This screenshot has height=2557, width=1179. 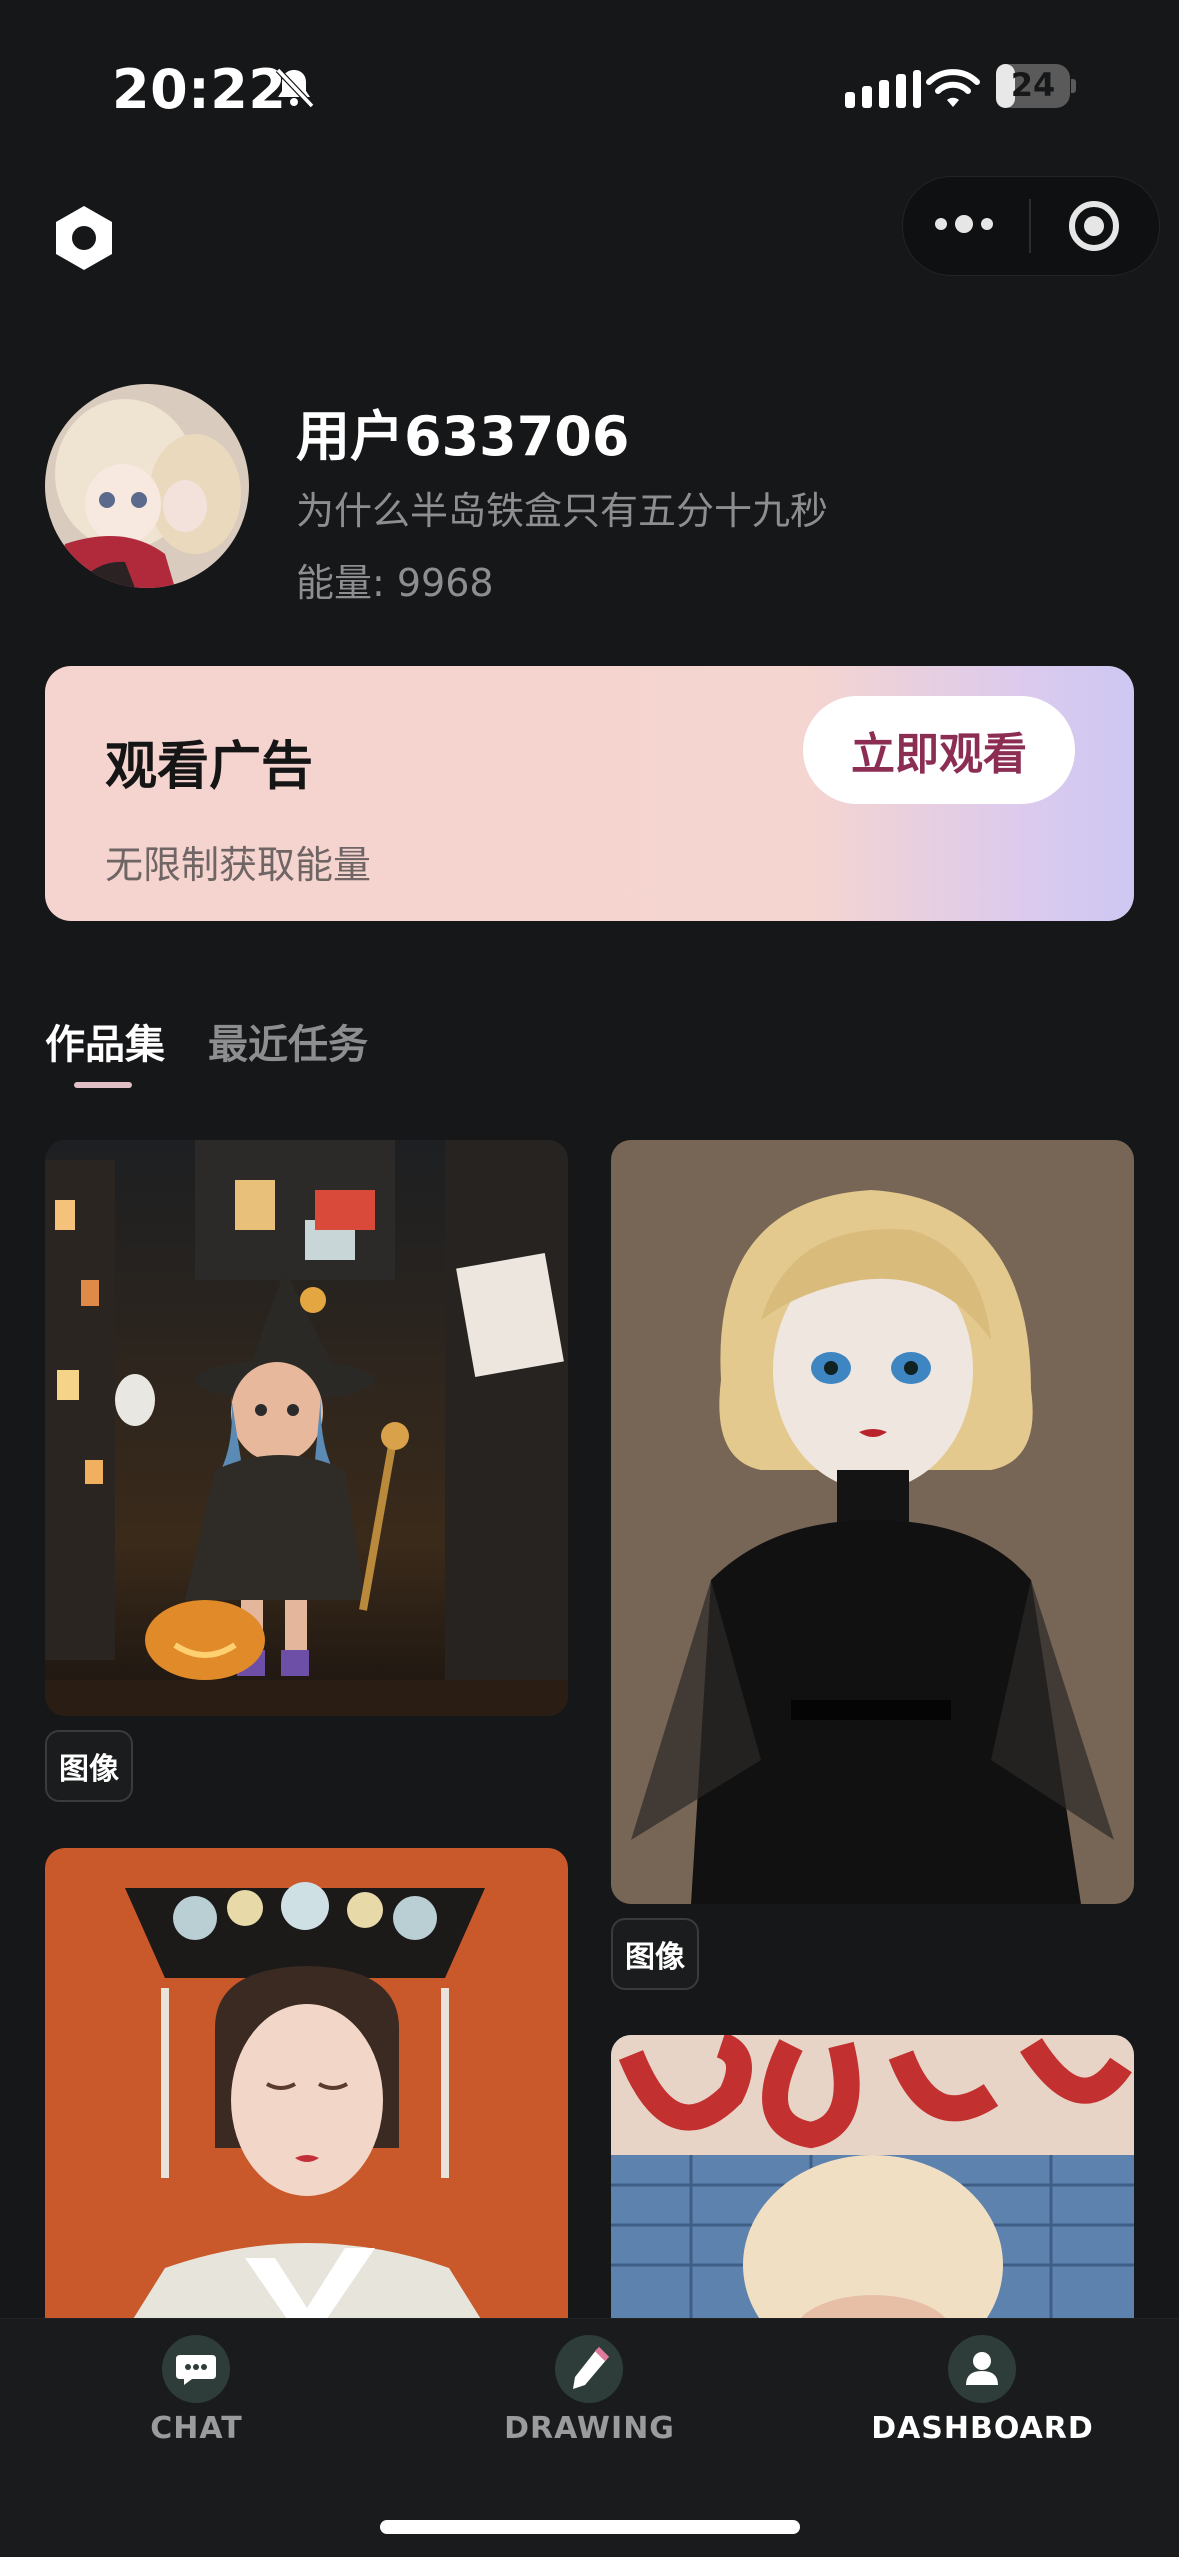 I want to click on nav-item-dashboard: DASHBOARD, so click(x=982, y=2399).